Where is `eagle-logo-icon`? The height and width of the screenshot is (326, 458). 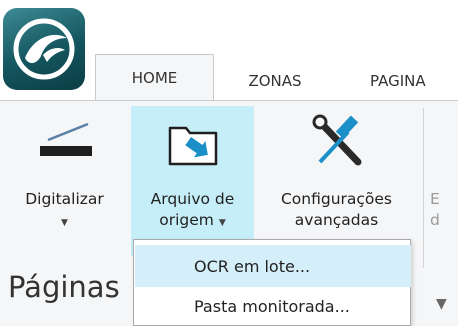 eagle-logo-icon is located at coordinates (44, 49).